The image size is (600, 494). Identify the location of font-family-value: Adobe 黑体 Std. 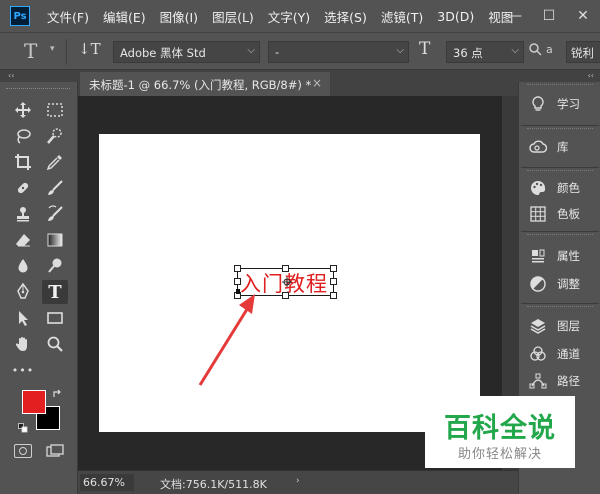
(163, 53).